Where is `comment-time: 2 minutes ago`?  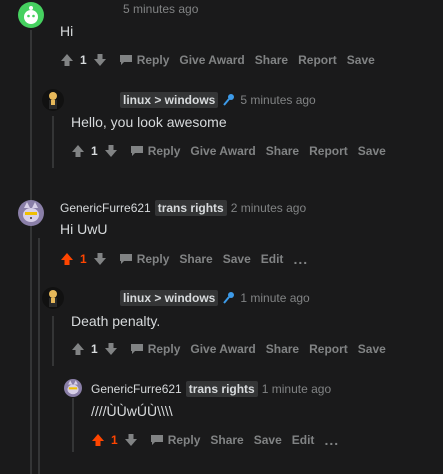
comment-time: 2 minutes ago is located at coordinates (268, 208).